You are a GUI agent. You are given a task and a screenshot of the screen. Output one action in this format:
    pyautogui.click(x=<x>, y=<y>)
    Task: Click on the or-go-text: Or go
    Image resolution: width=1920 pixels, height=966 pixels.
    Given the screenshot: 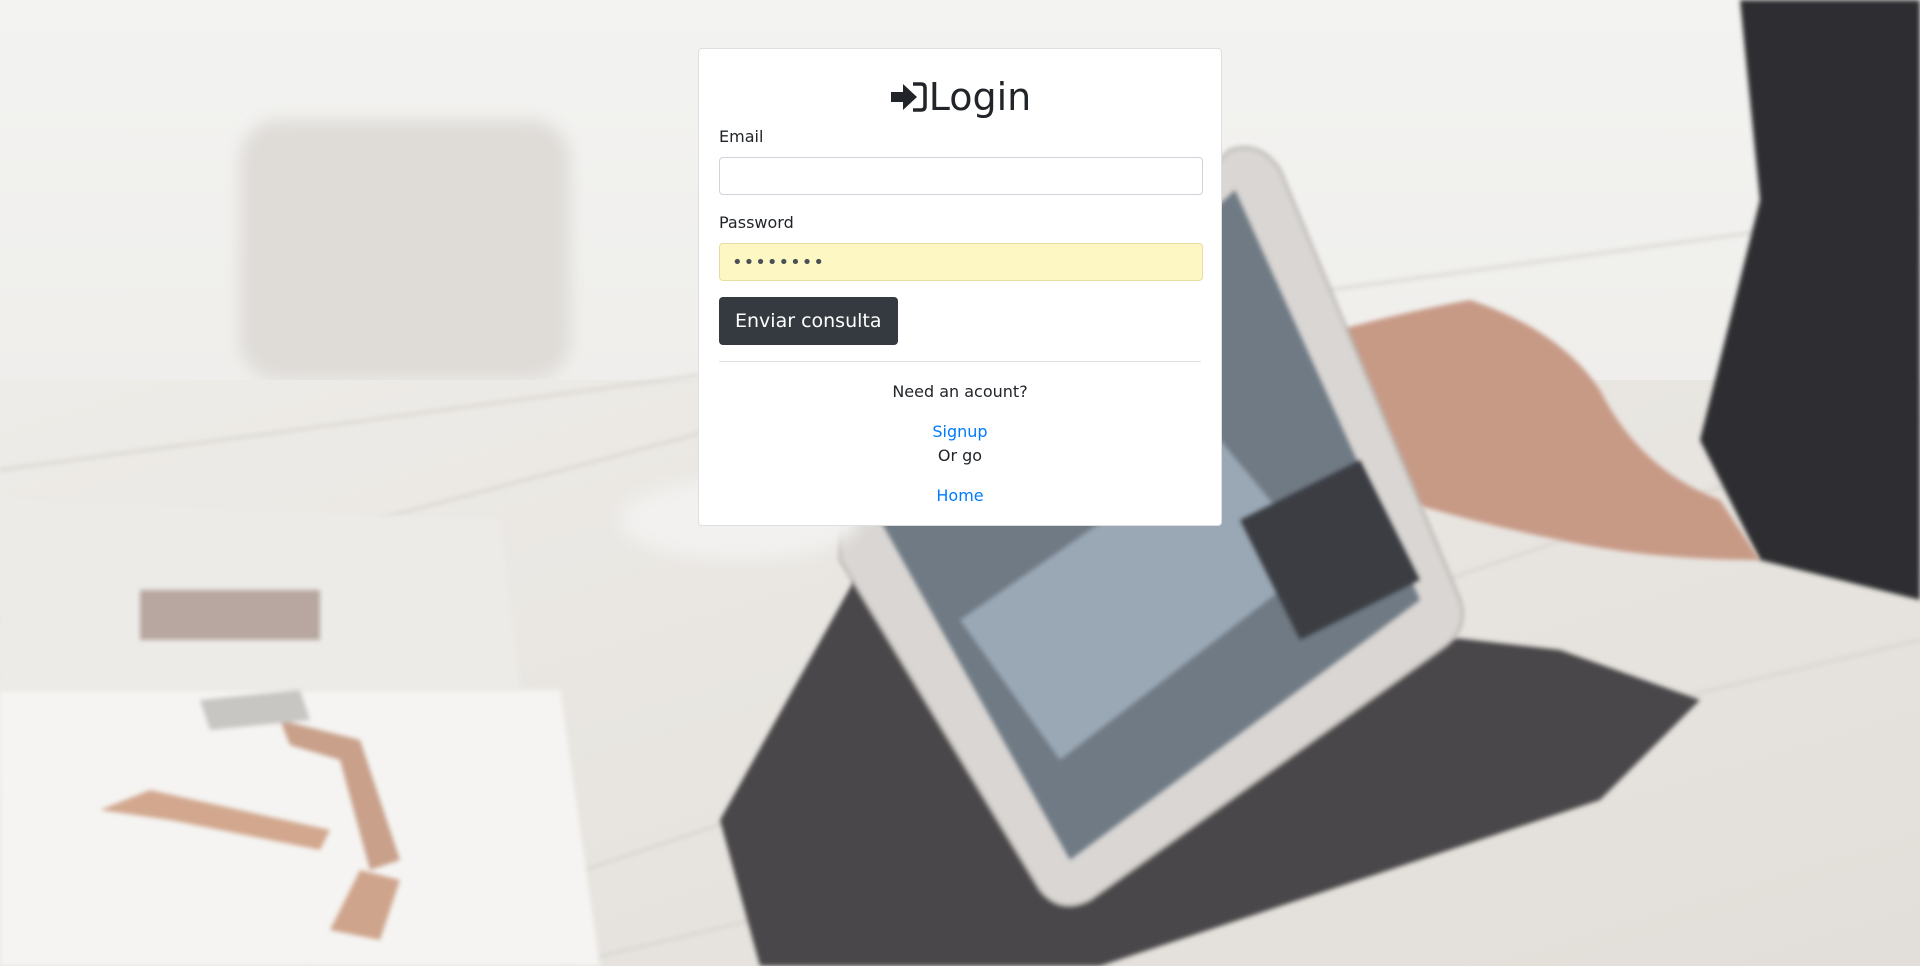 What is the action you would take?
    pyautogui.click(x=960, y=455)
    